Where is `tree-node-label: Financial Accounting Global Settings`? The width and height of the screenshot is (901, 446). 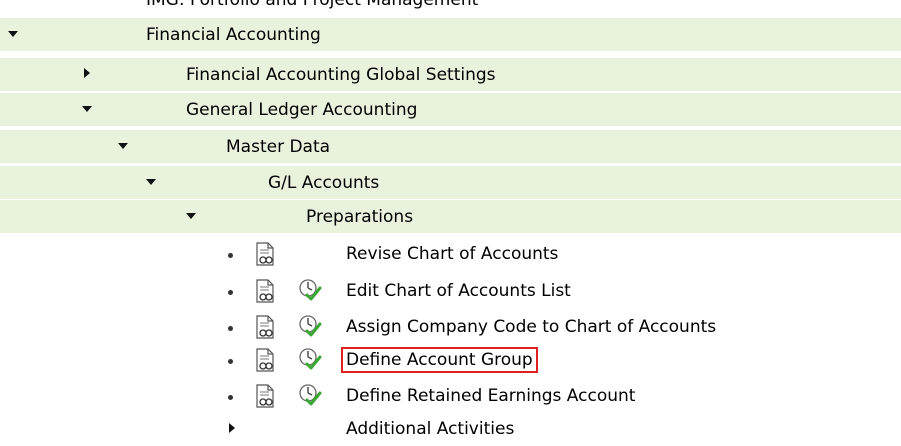 tree-node-label: Financial Accounting Global Settings is located at coordinates (341, 75).